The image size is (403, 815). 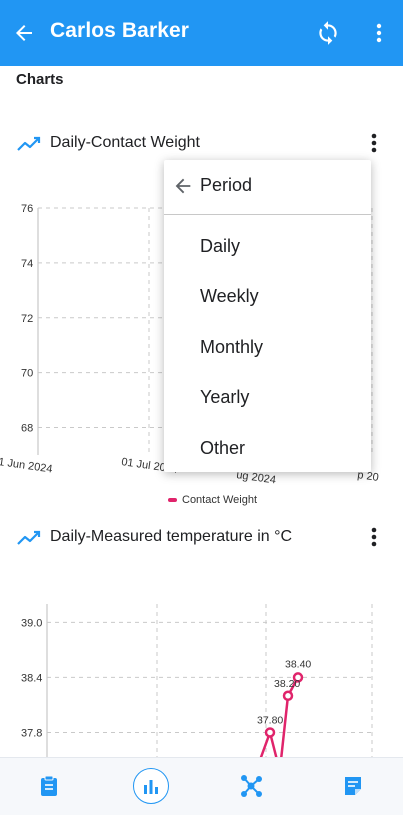 What do you see at coordinates (125, 142) in the screenshot?
I see `chart-title: Daily-Contact Weight` at bounding box center [125, 142].